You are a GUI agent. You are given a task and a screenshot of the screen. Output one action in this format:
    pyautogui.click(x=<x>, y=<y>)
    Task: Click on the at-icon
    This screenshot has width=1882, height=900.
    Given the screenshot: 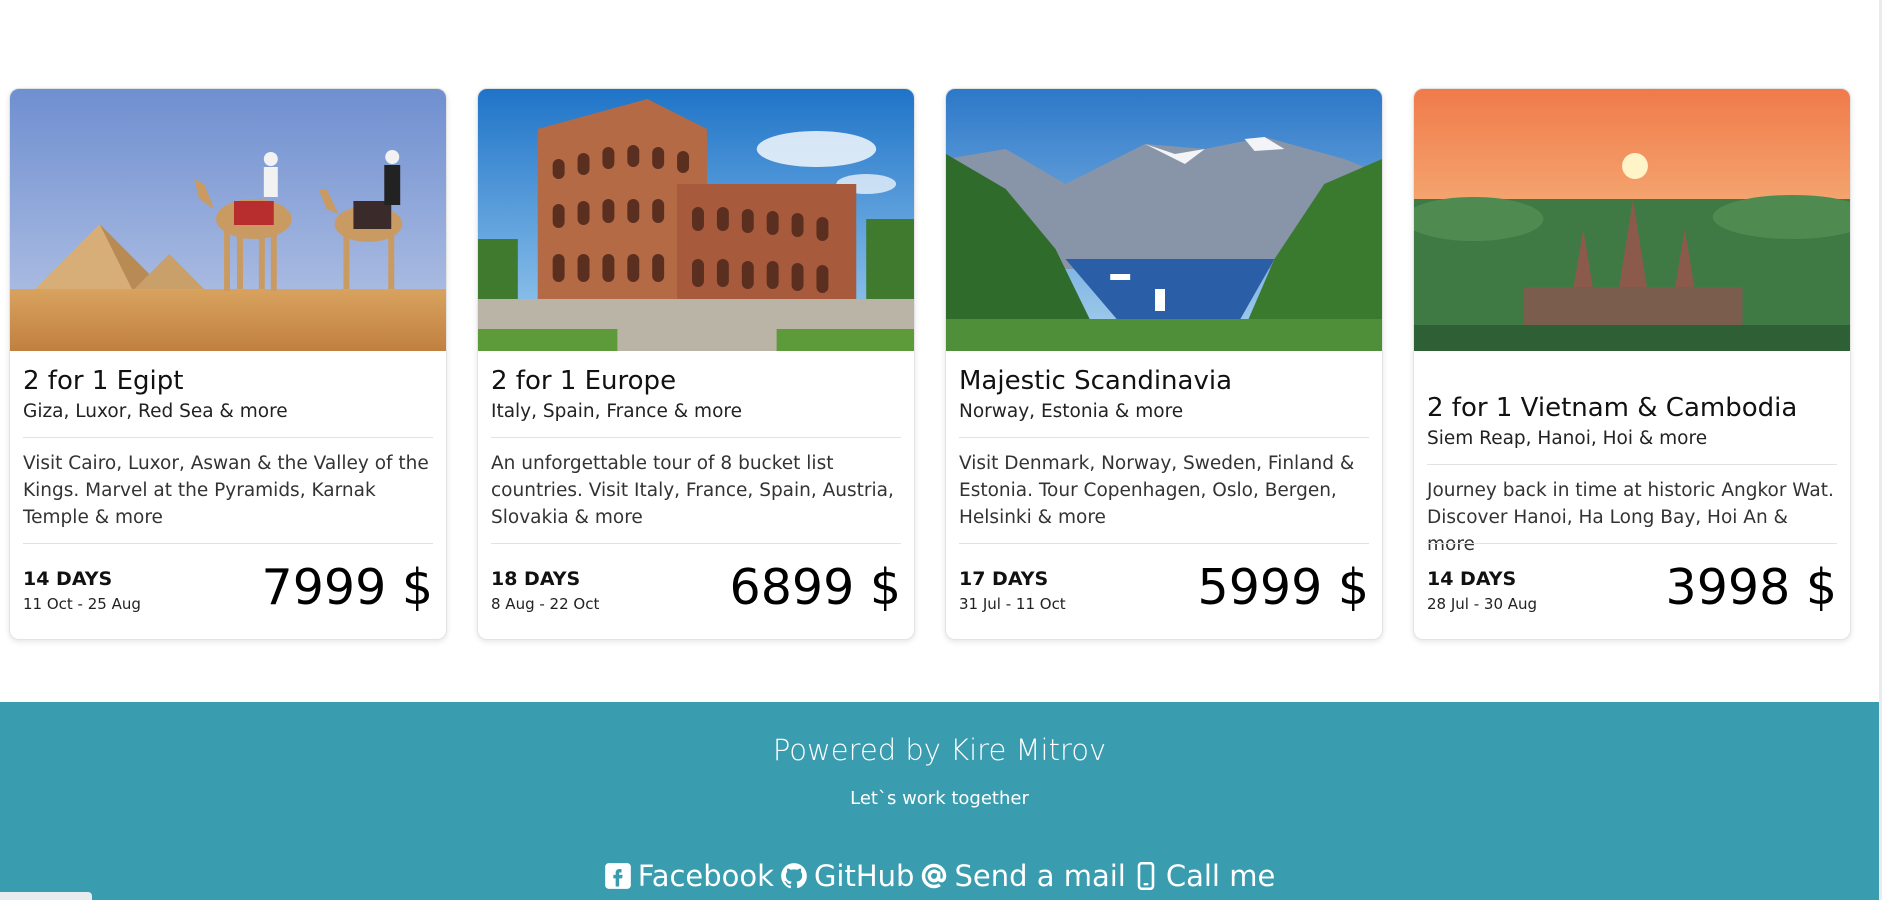 What is the action you would take?
    pyautogui.click(x=934, y=876)
    